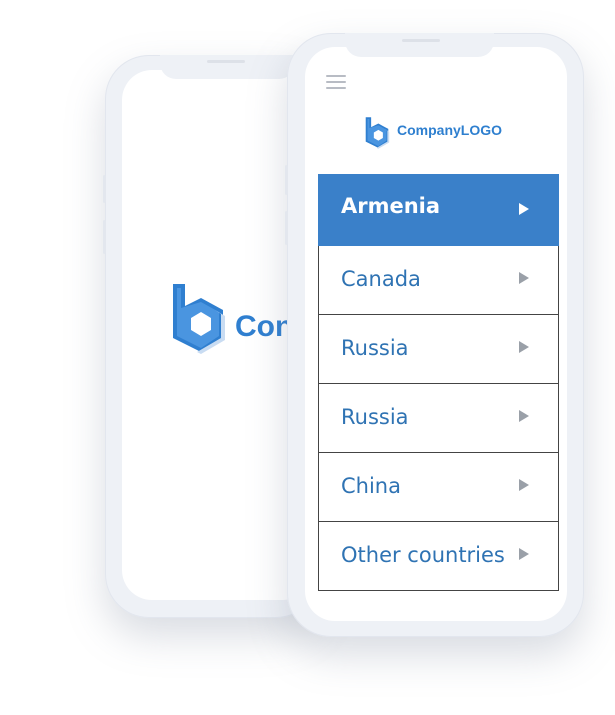 Image resolution: width=615 pixels, height=715 pixels. I want to click on menu-item-label: China, so click(371, 486).